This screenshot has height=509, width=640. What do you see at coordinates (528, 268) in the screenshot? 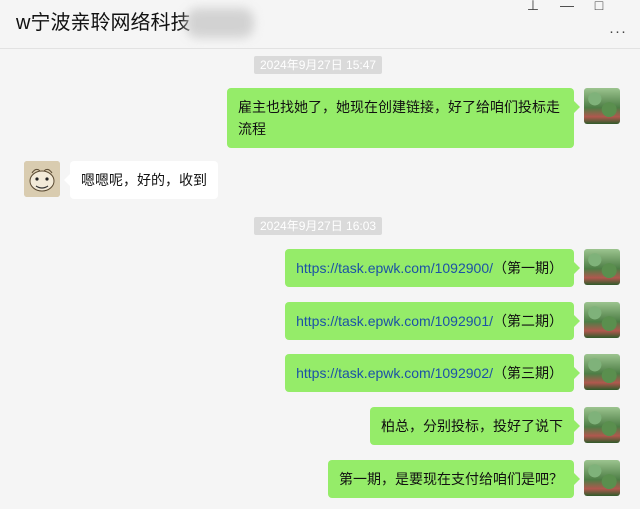
I see `message-suffix: （第一期）` at bounding box center [528, 268].